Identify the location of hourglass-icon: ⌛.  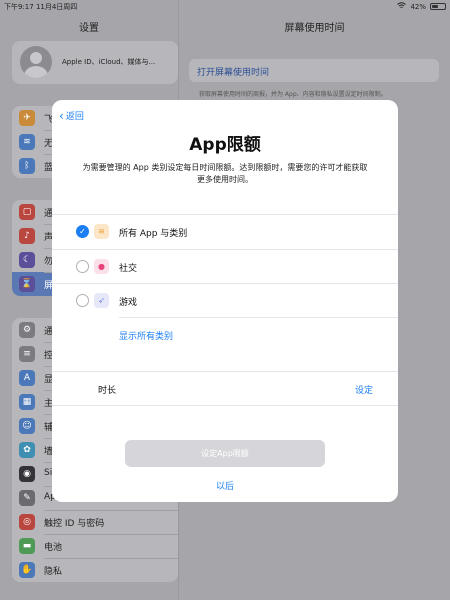
(27, 284).